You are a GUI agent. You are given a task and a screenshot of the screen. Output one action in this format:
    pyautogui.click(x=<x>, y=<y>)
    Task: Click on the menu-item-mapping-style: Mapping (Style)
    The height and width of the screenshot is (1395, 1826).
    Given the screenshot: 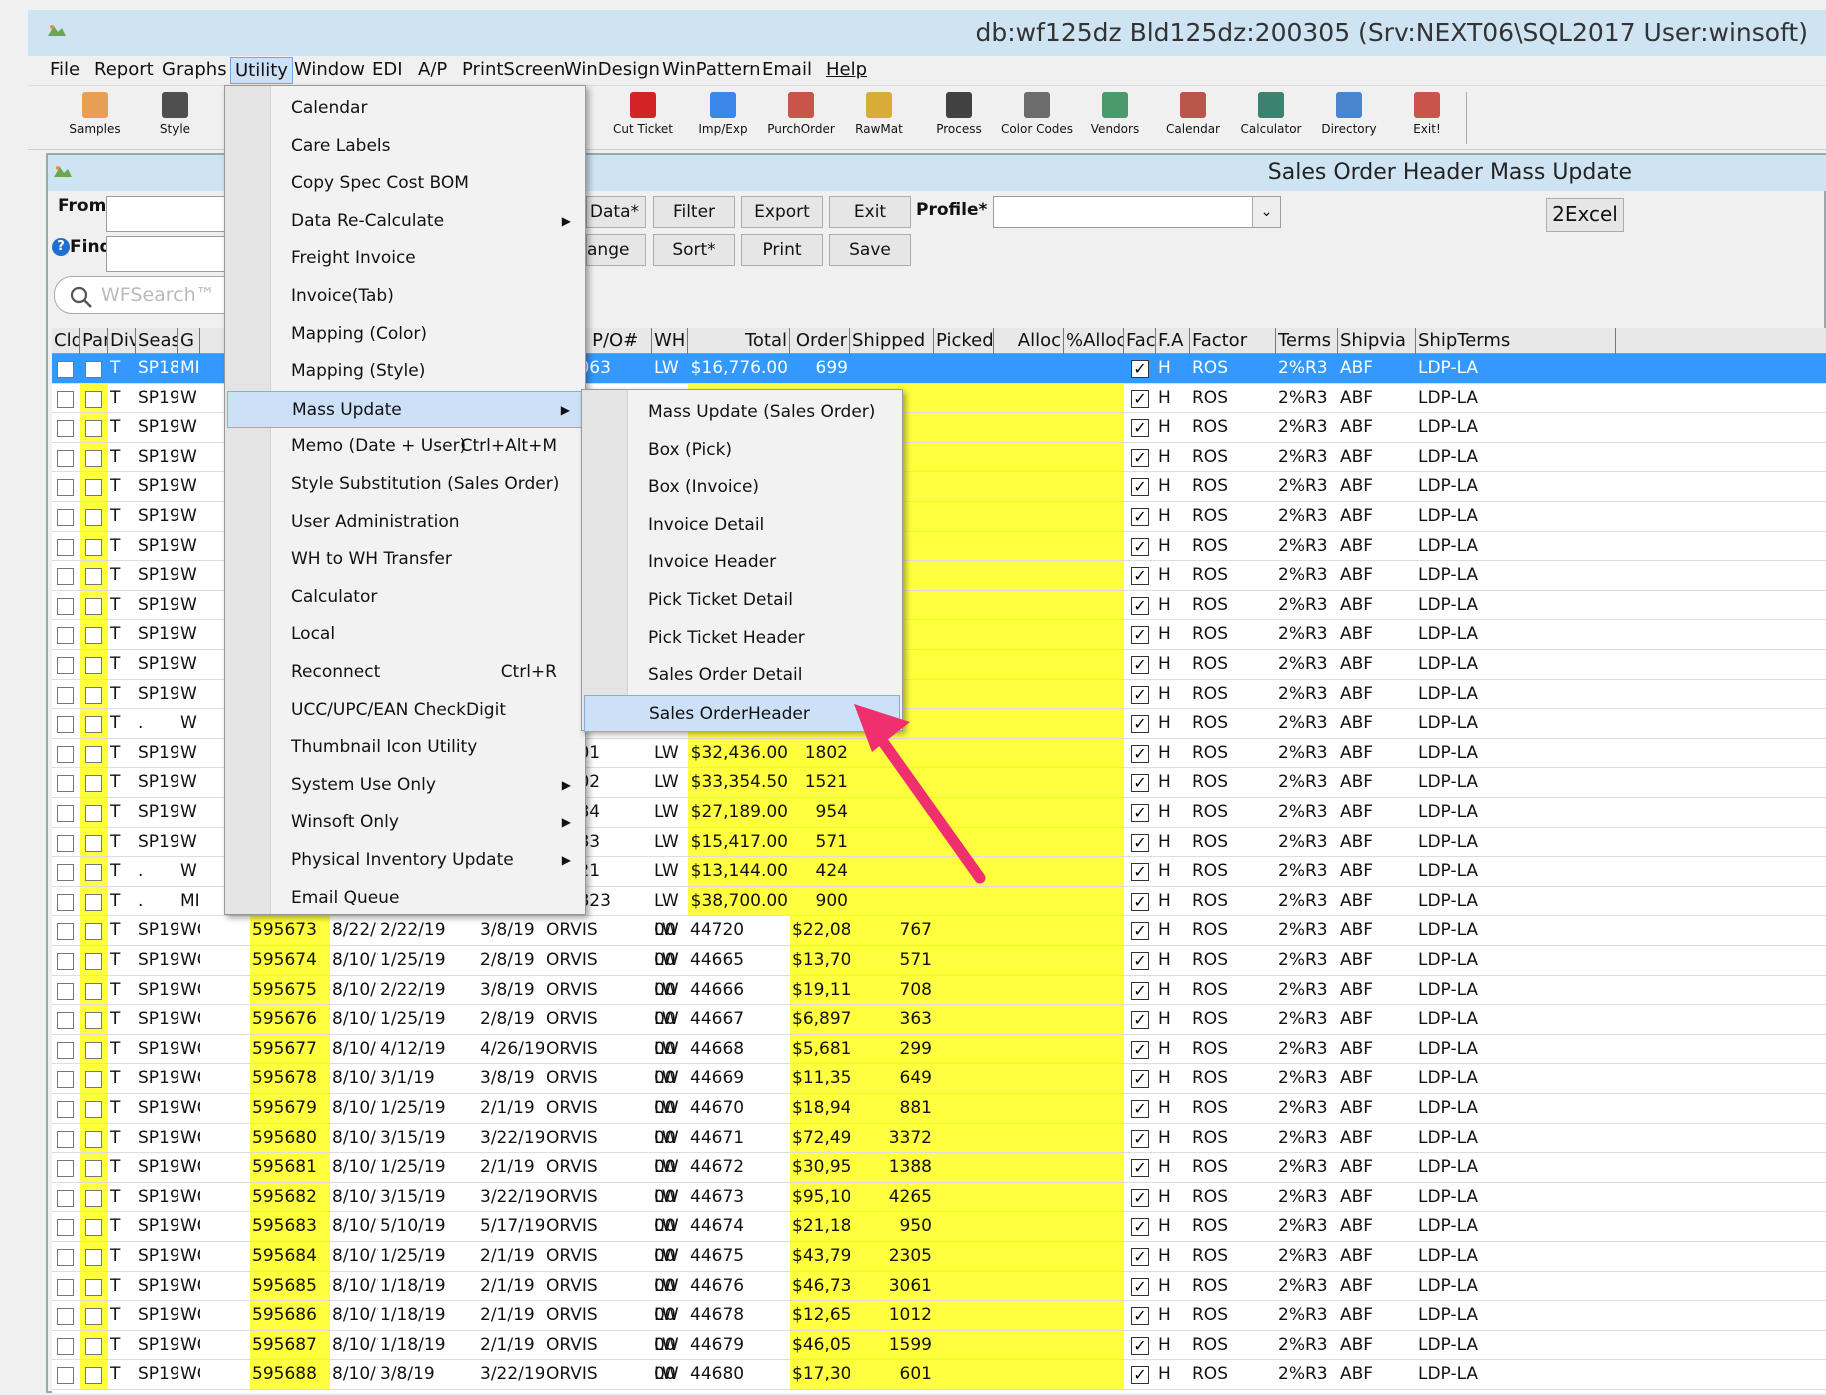 What is the action you would take?
    pyautogui.click(x=405, y=371)
    